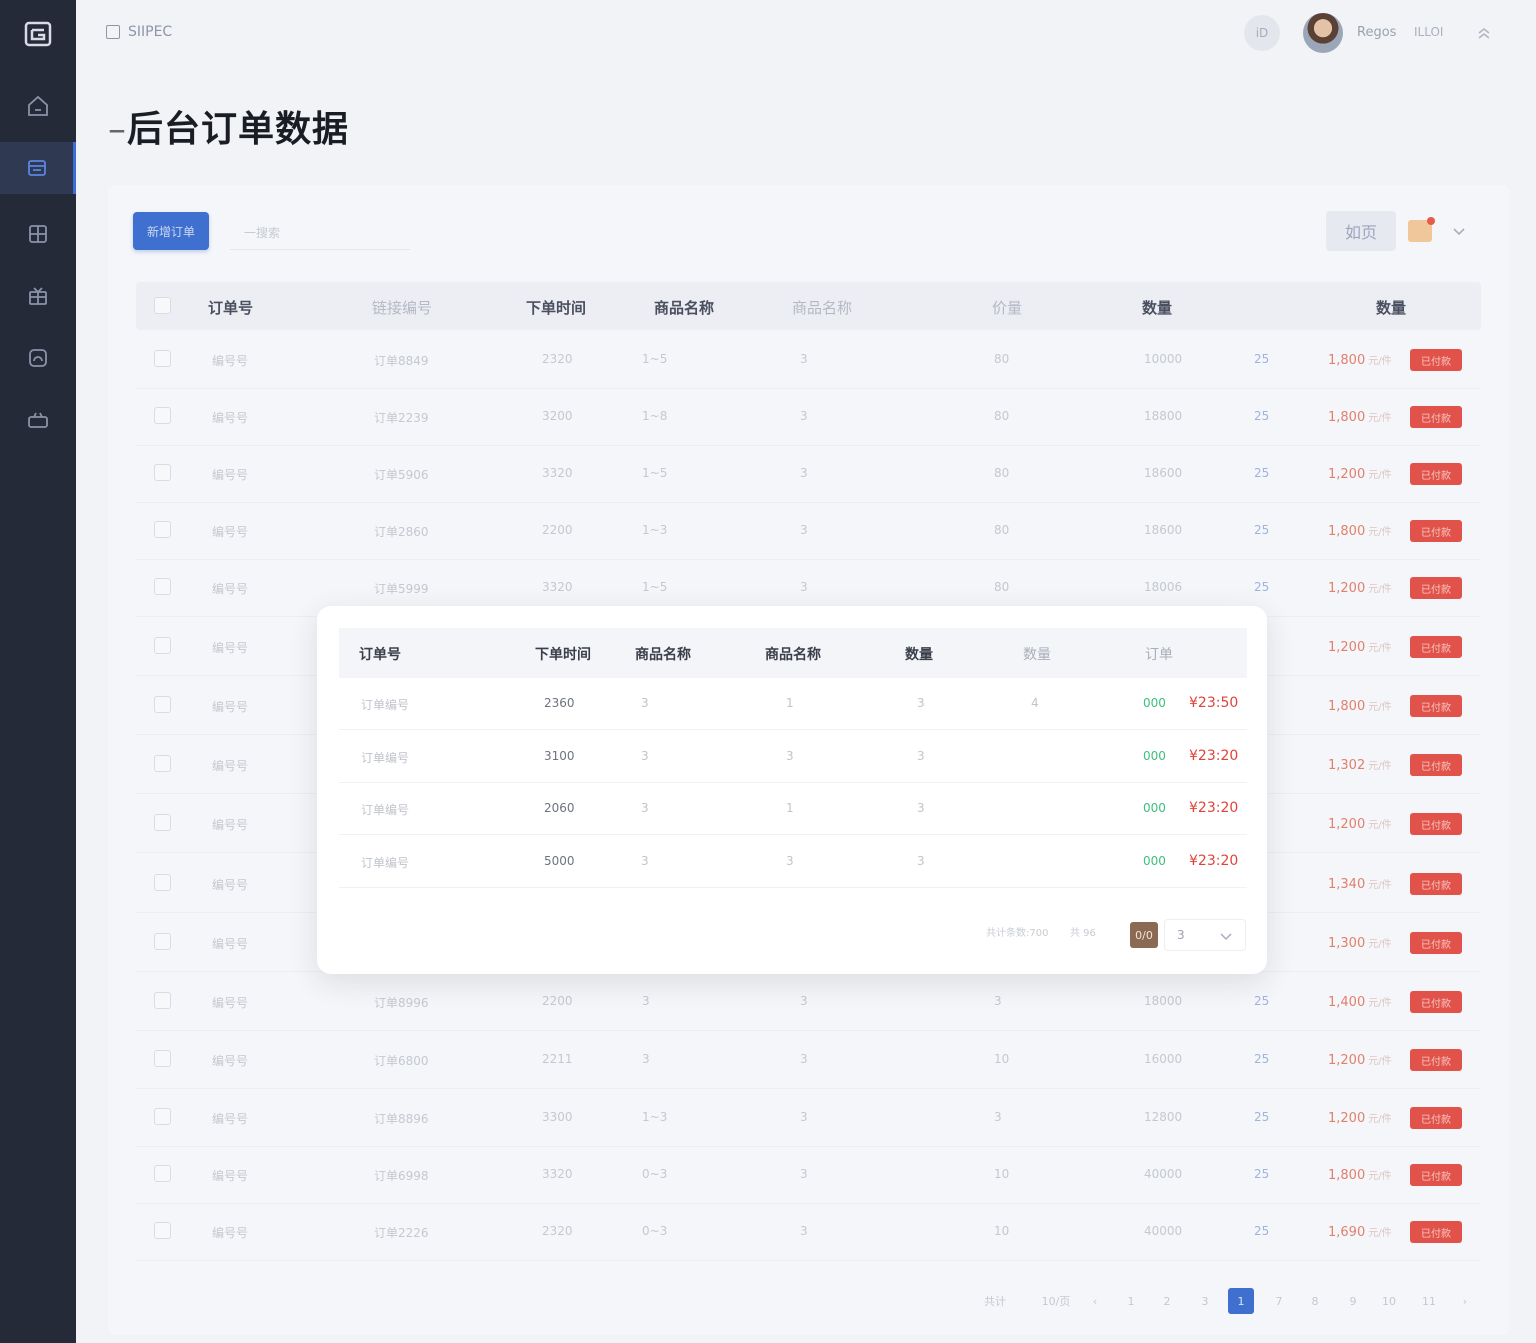  I want to click on modal-col-quantity: 数量, so click(919, 654).